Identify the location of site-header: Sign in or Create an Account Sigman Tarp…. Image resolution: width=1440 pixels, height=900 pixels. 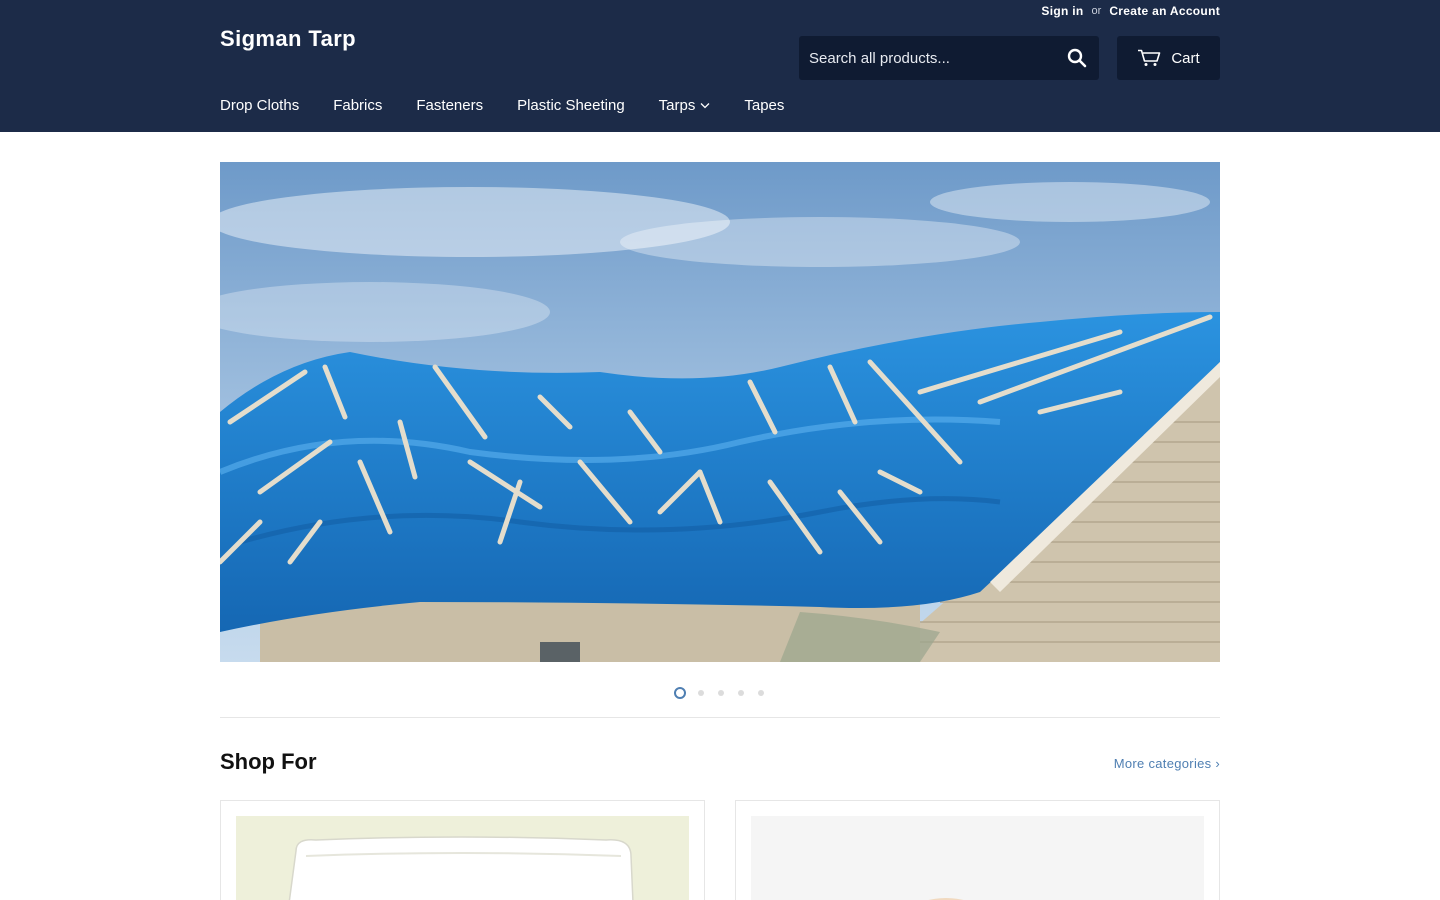
(720, 66).